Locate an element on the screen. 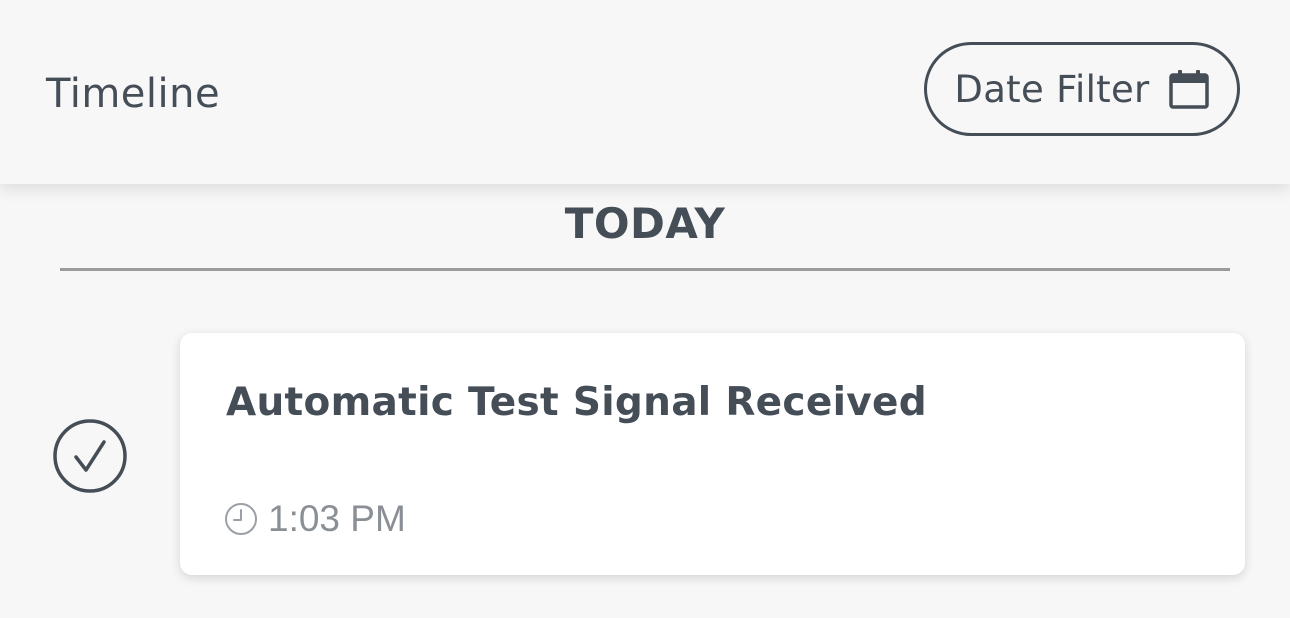 This screenshot has width=1290, height=618. clock-icon is located at coordinates (241, 519).